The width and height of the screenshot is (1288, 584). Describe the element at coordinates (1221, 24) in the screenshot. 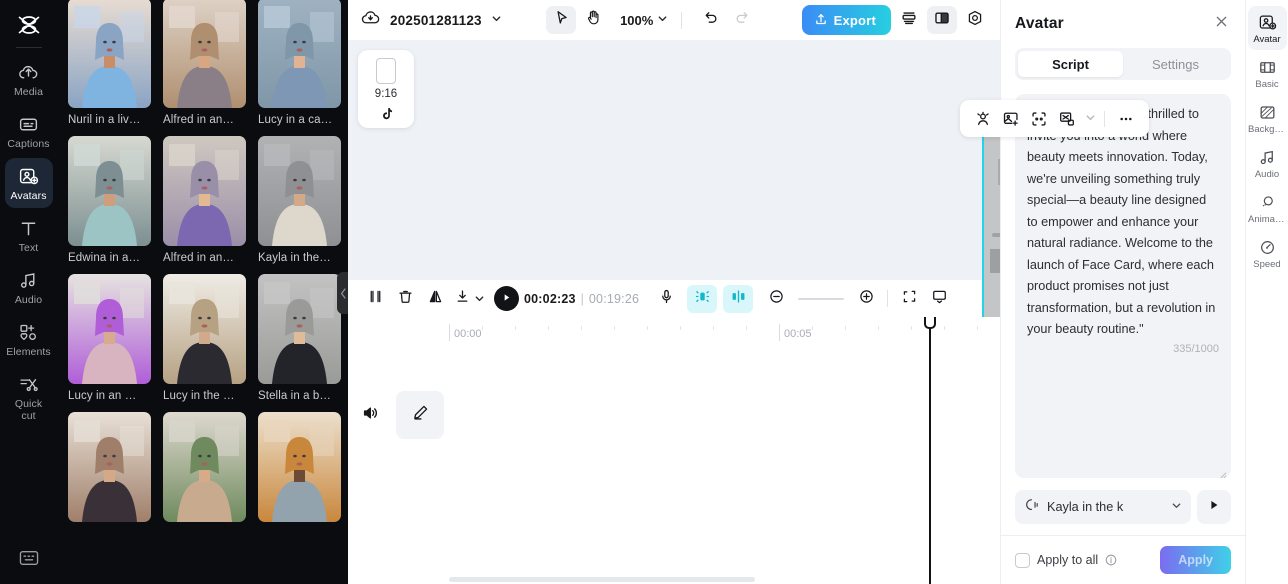

I see `close-panel-button` at that location.